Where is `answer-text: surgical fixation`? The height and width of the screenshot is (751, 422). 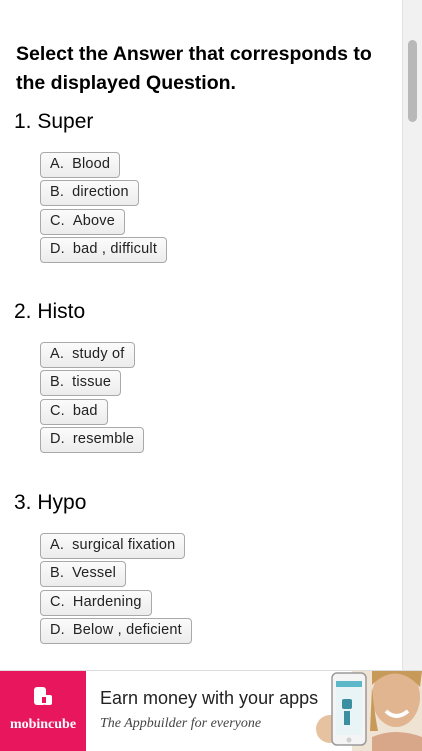 answer-text: surgical fixation is located at coordinates (124, 545).